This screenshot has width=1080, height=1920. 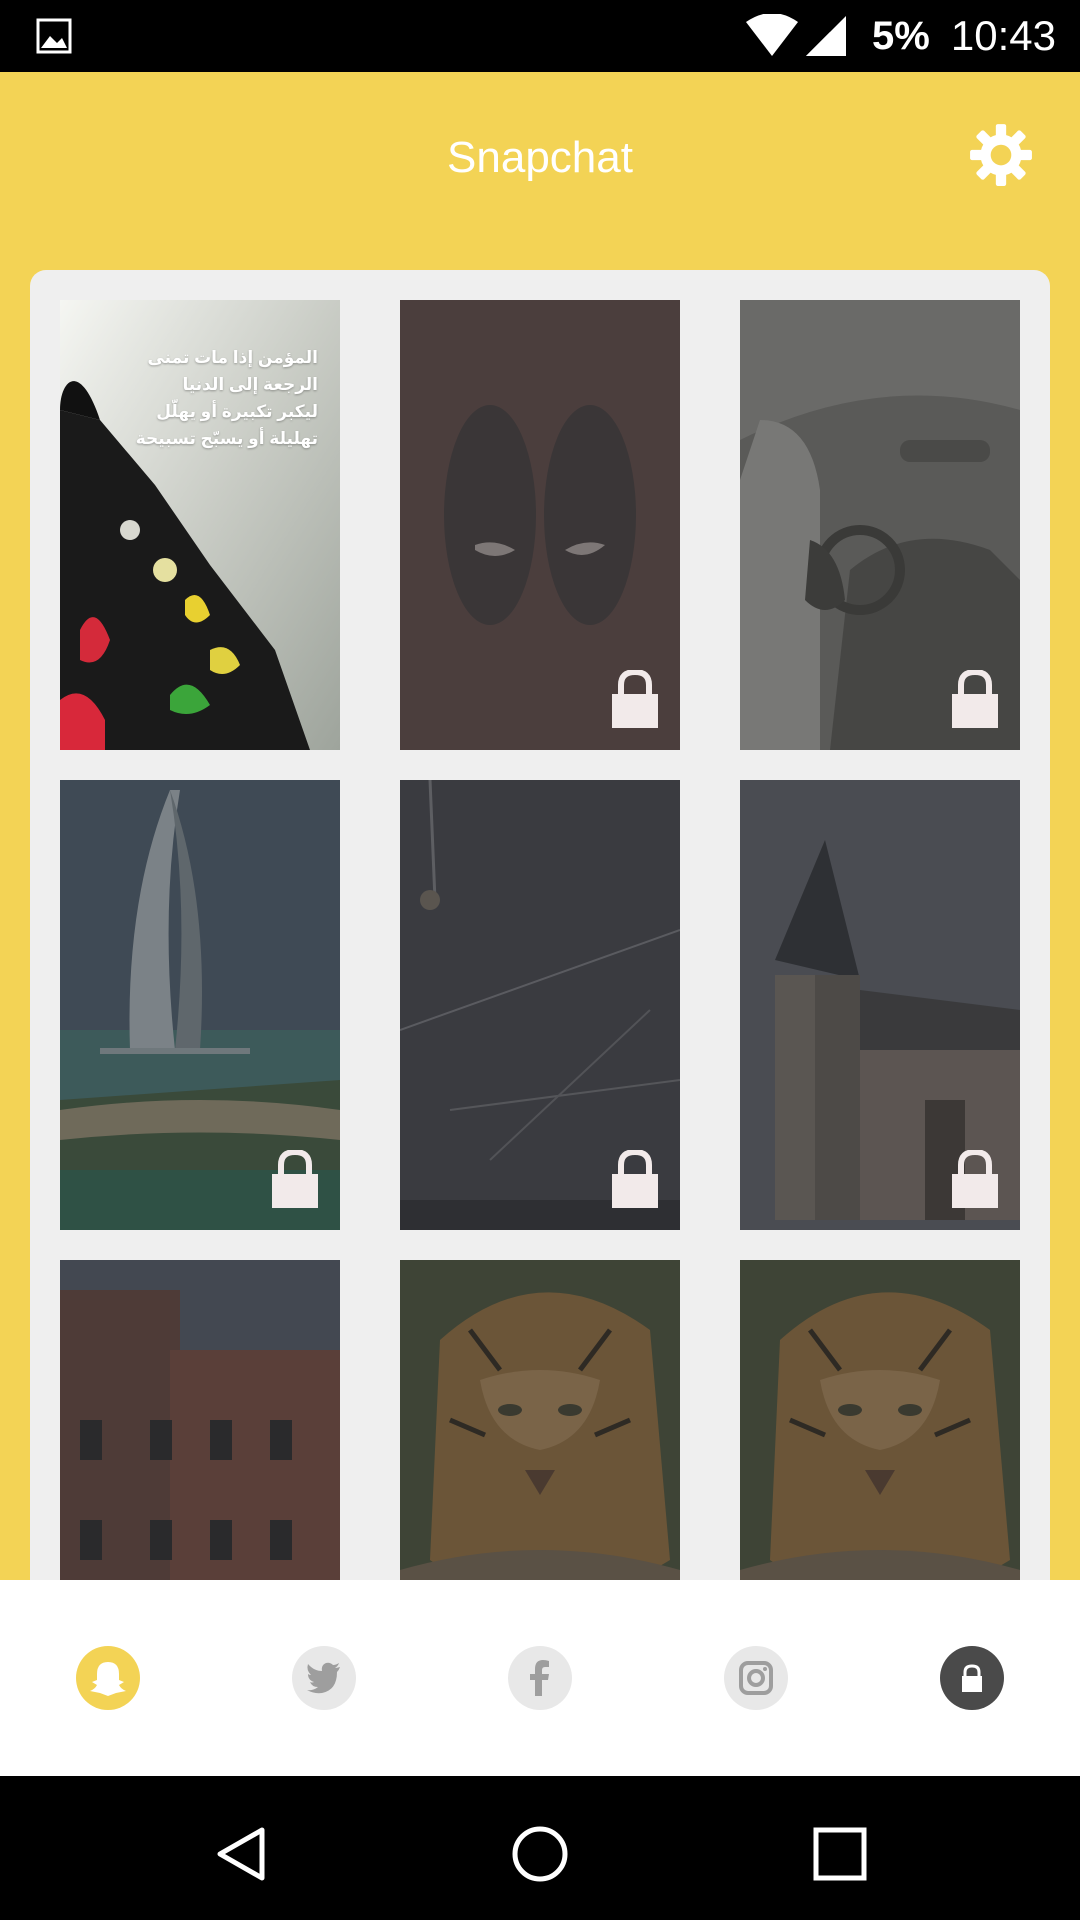 I want to click on snapchat-ghost-icon, so click(x=108, y=1679).